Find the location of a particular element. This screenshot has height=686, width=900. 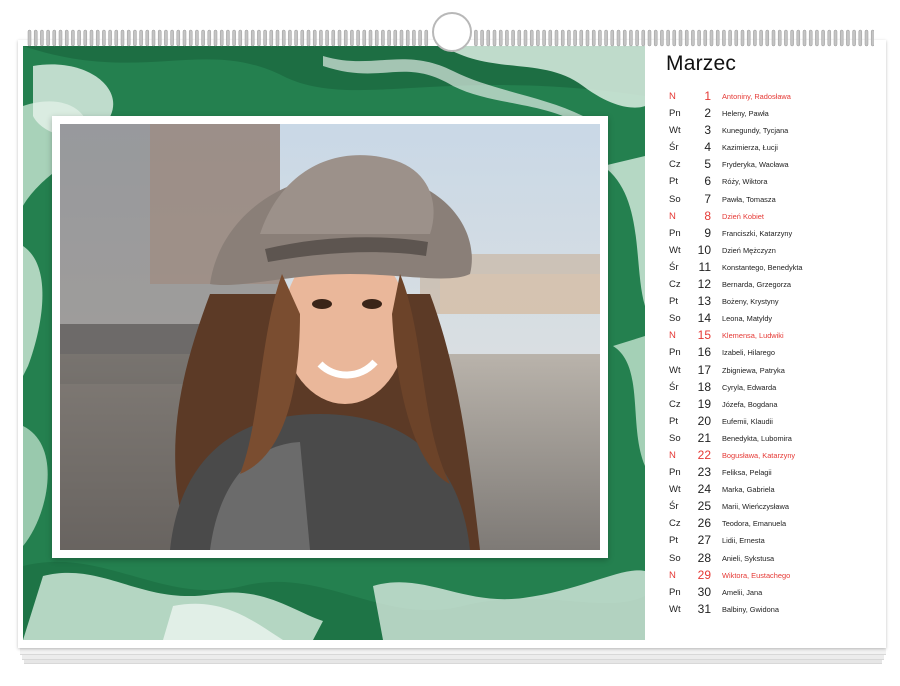

name-day: Eufemii, Klaudii is located at coordinates (747, 421).